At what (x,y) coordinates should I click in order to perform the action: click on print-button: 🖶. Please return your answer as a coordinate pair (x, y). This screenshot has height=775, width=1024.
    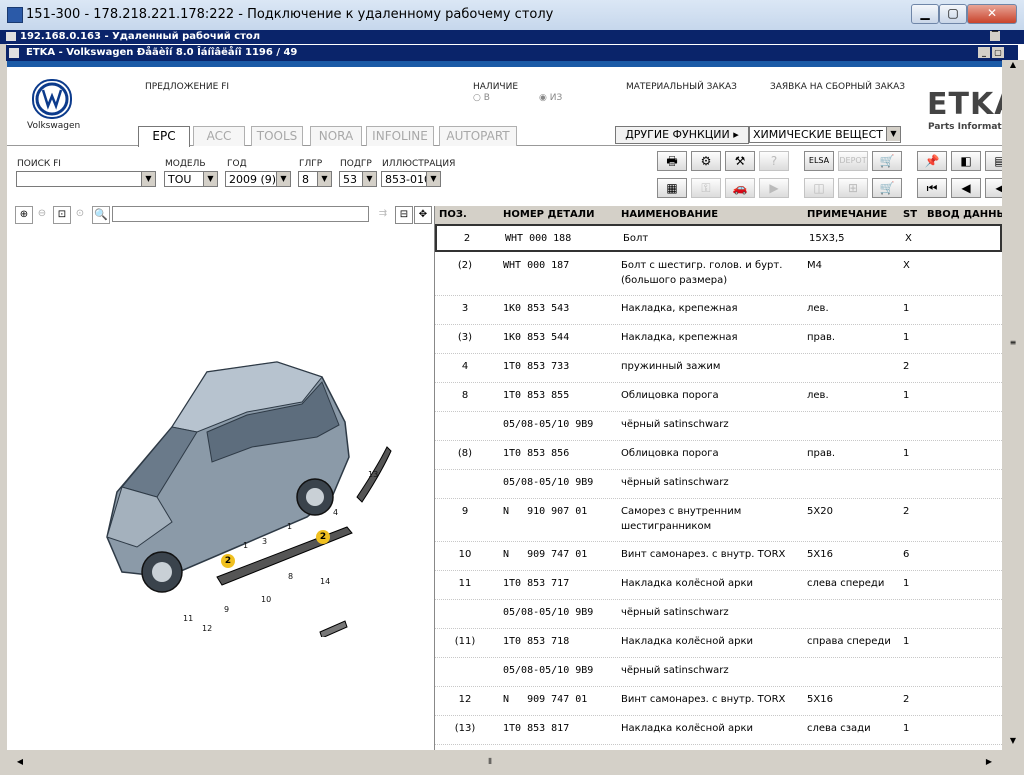
    Looking at the image, I should click on (672, 161).